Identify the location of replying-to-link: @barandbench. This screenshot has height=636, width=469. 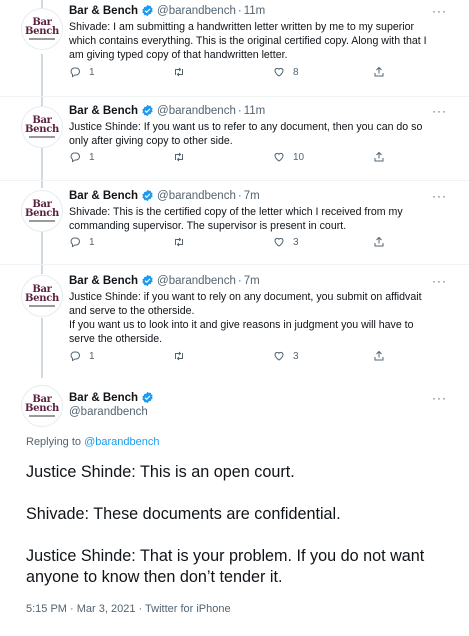
(121, 442).